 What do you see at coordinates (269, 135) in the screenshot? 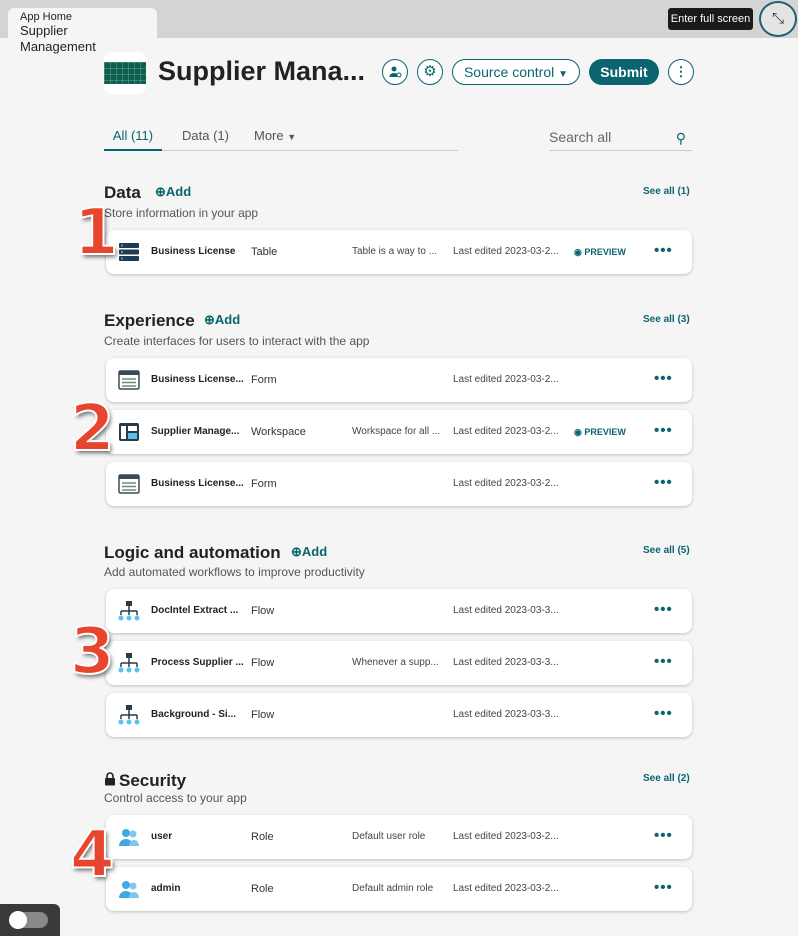
I see `tab-more-label: More` at bounding box center [269, 135].